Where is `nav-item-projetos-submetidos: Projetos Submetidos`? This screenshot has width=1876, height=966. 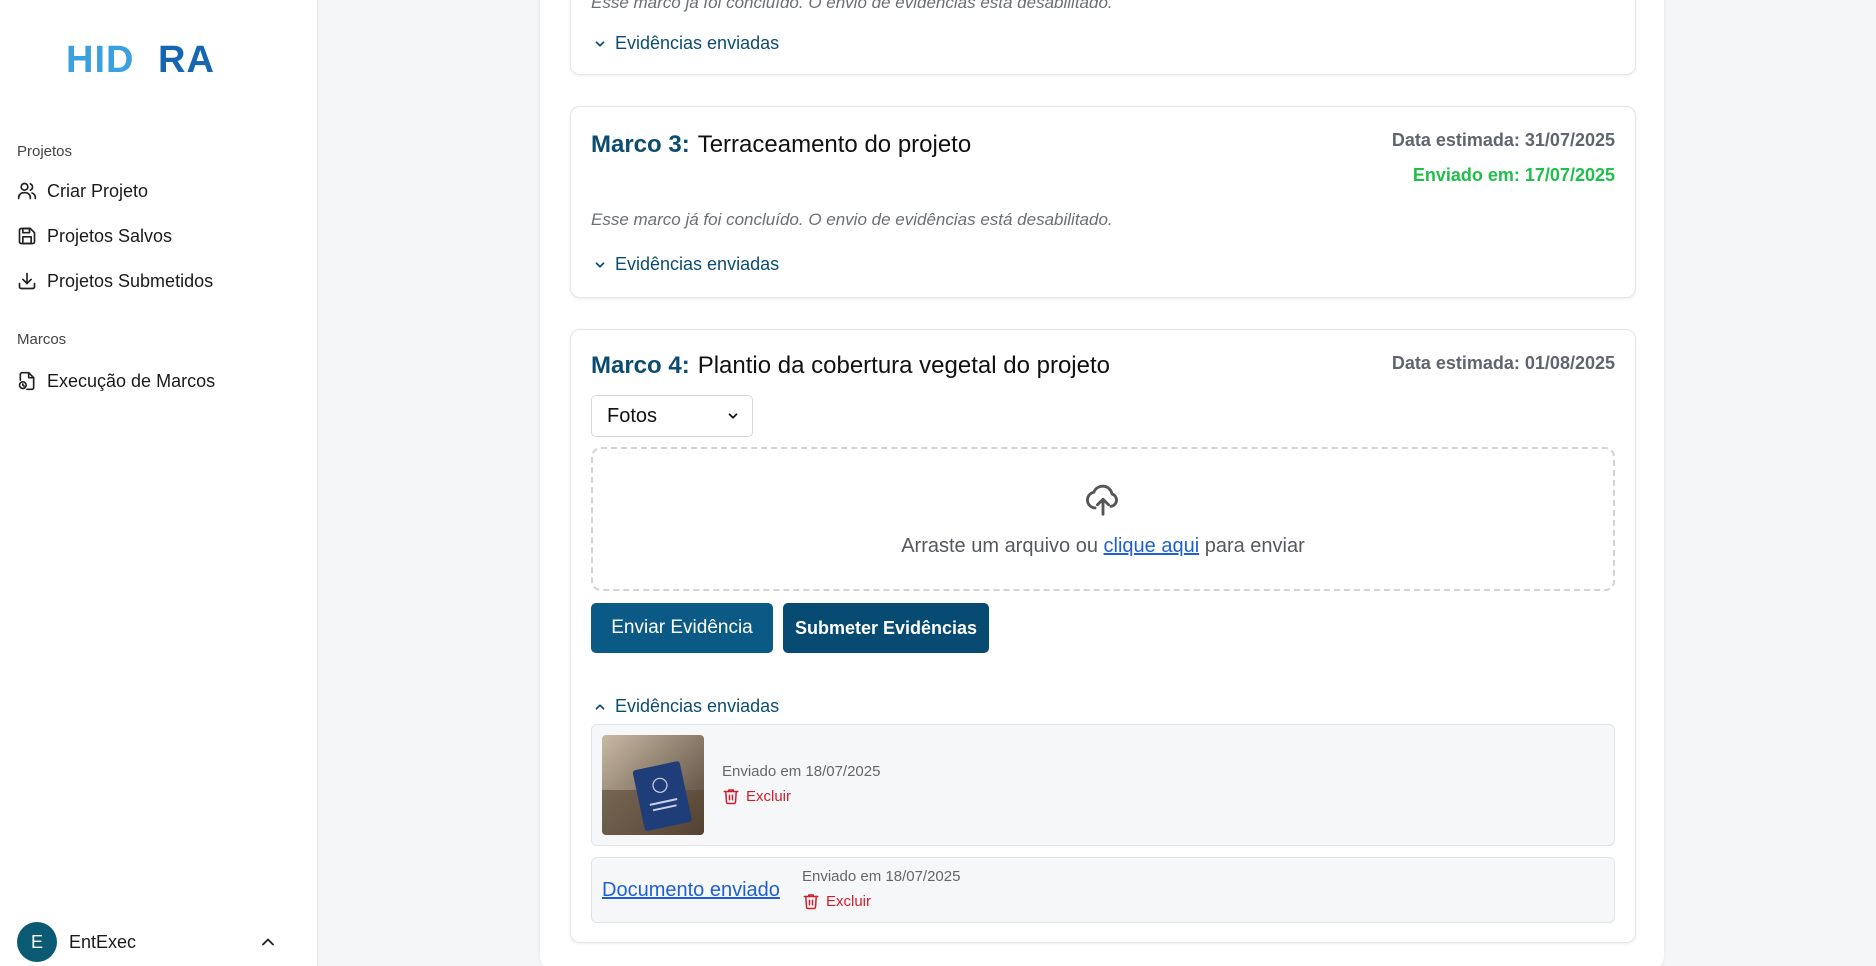
nav-item-projetos-submetidos: Projetos Submetidos is located at coordinates (115, 281).